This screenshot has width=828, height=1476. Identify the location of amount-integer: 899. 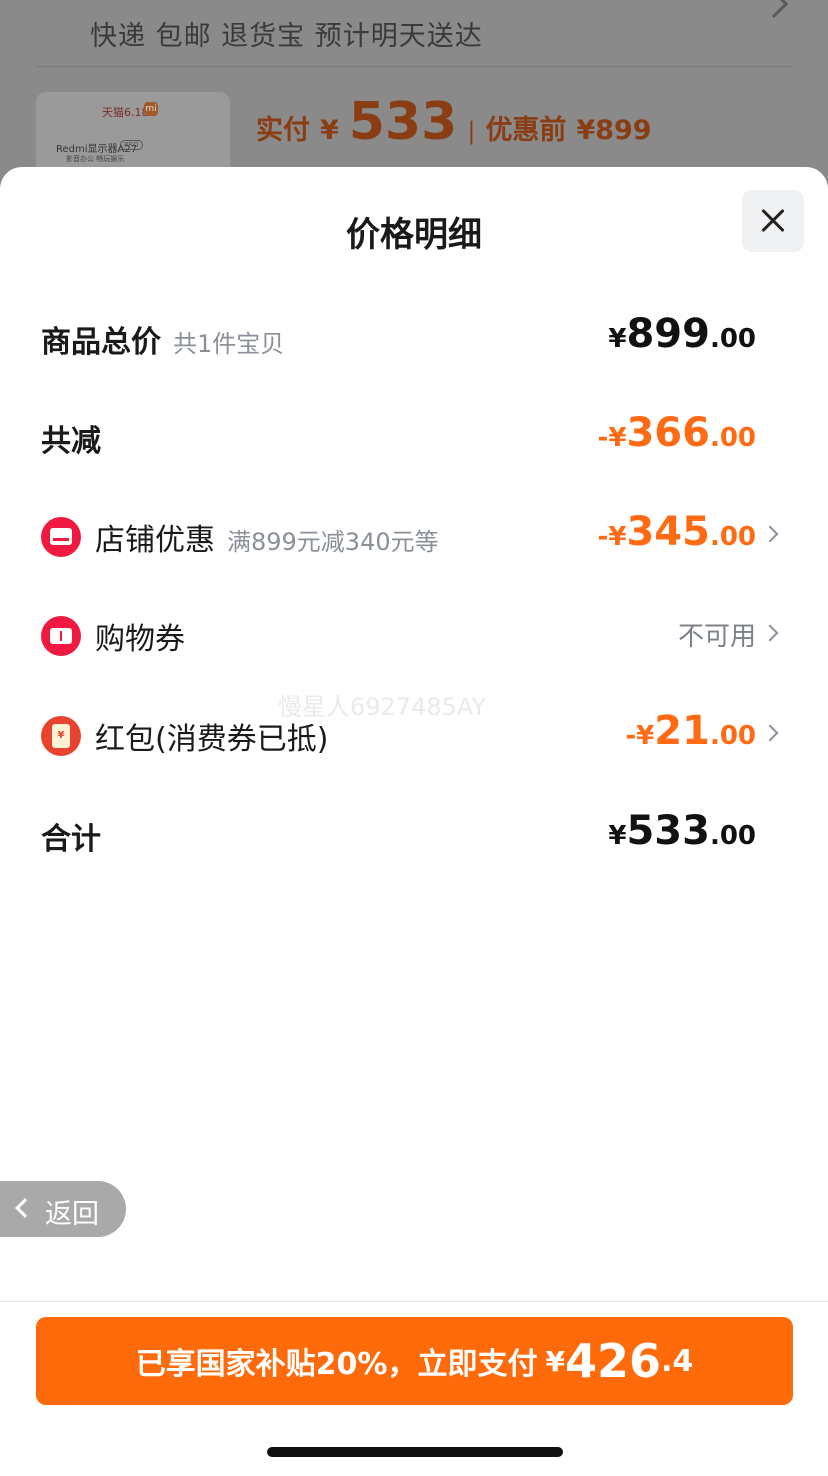
(668, 334).